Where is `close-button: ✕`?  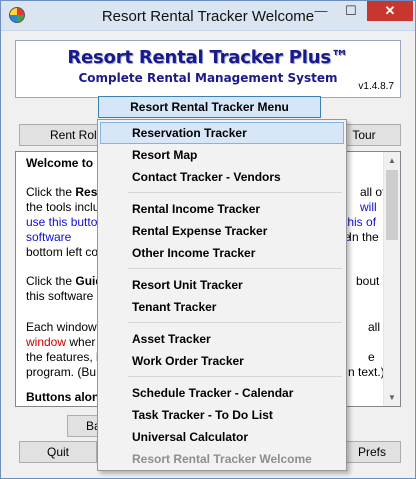 close-button: ✕ is located at coordinates (390, 11).